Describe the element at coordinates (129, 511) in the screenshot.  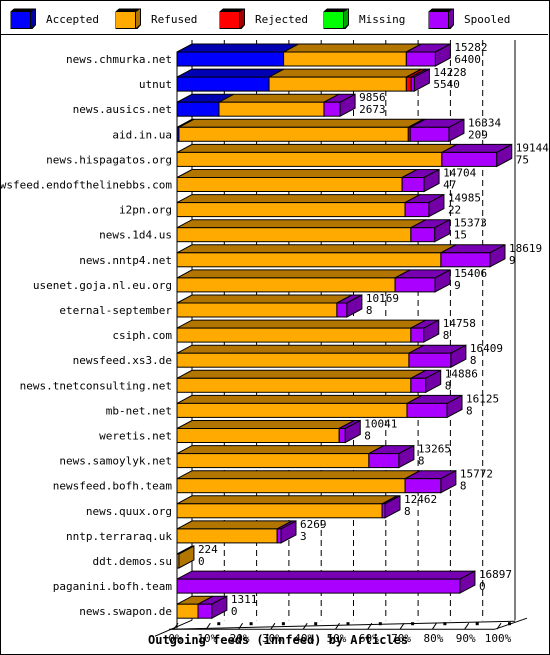
I see `category-label: news.quux.org` at that location.